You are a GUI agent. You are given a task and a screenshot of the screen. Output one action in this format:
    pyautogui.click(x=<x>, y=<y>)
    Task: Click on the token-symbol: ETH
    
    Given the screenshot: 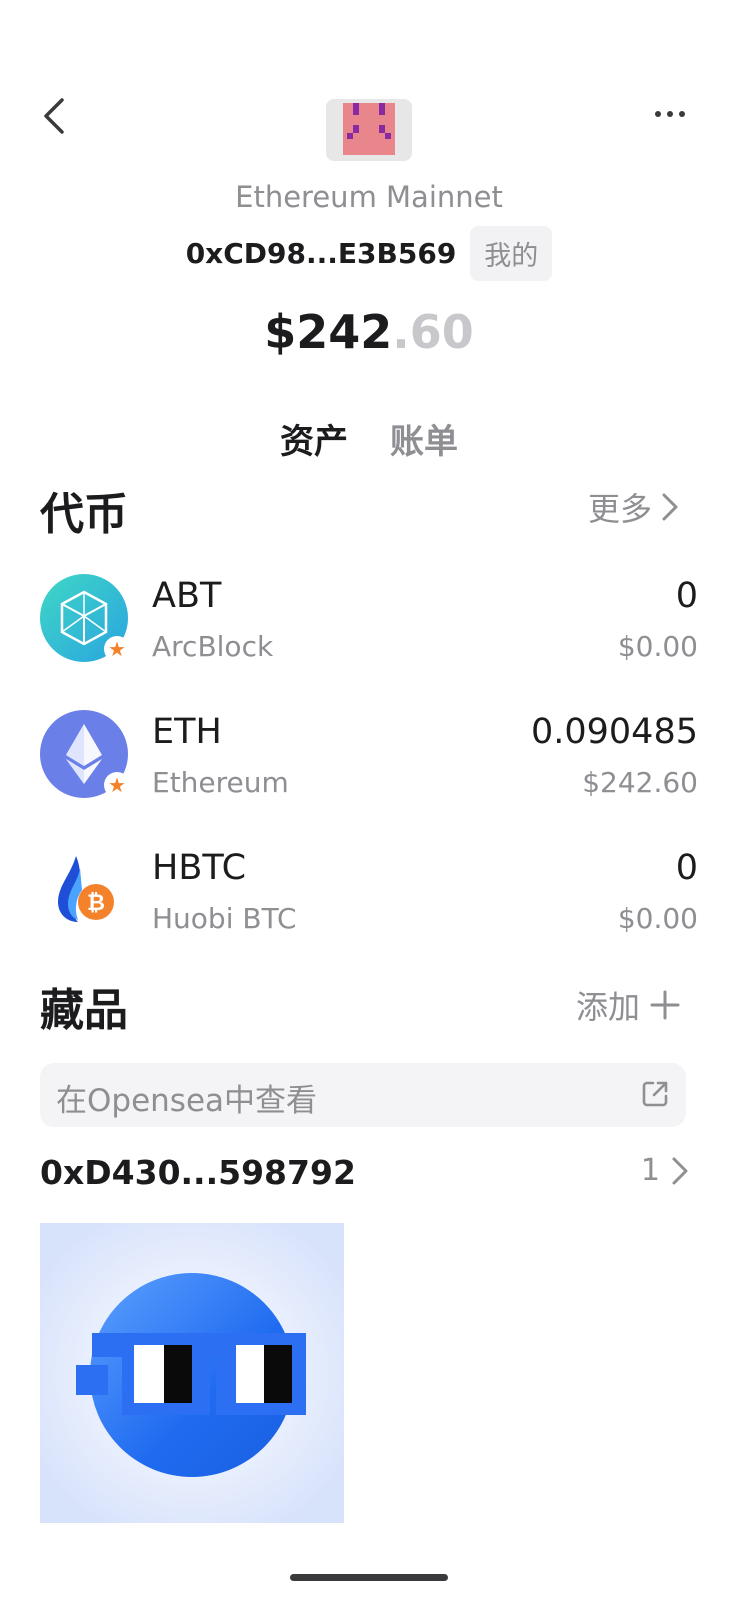 What is the action you would take?
    pyautogui.click(x=187, y=732)
    